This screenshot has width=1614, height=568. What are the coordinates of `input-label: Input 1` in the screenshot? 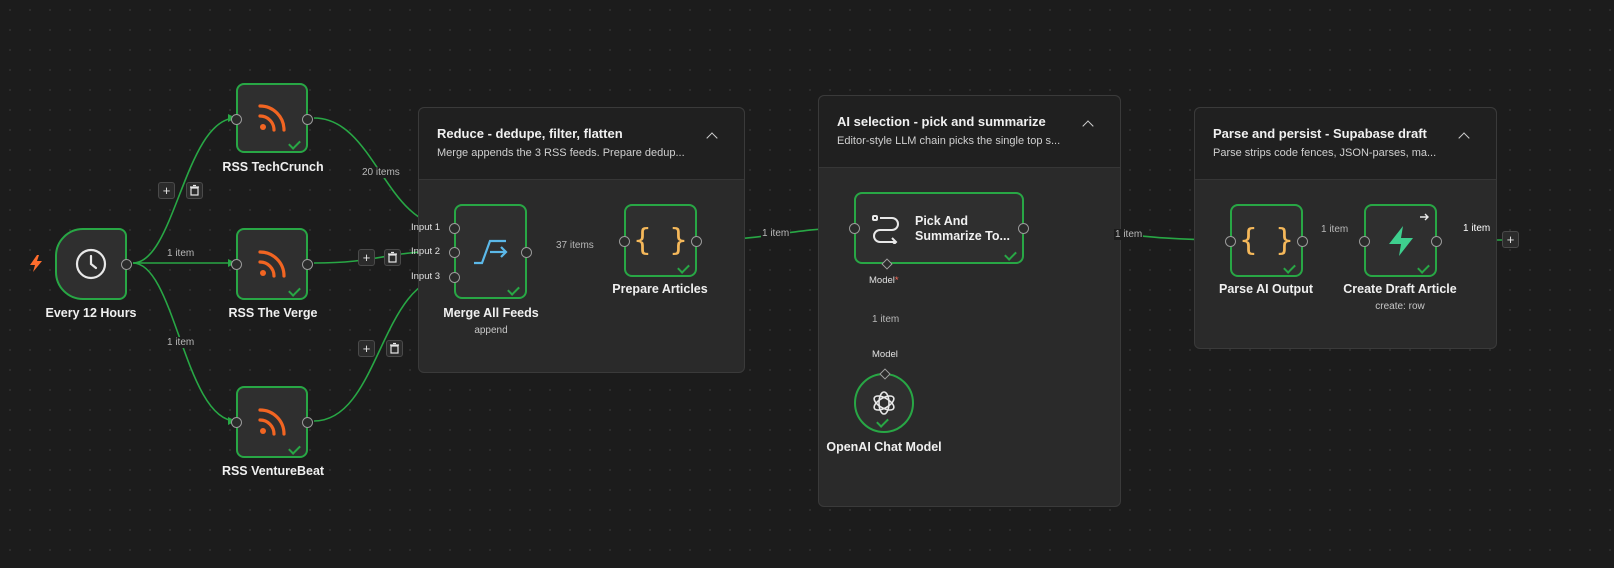 It's located at (426, 227).